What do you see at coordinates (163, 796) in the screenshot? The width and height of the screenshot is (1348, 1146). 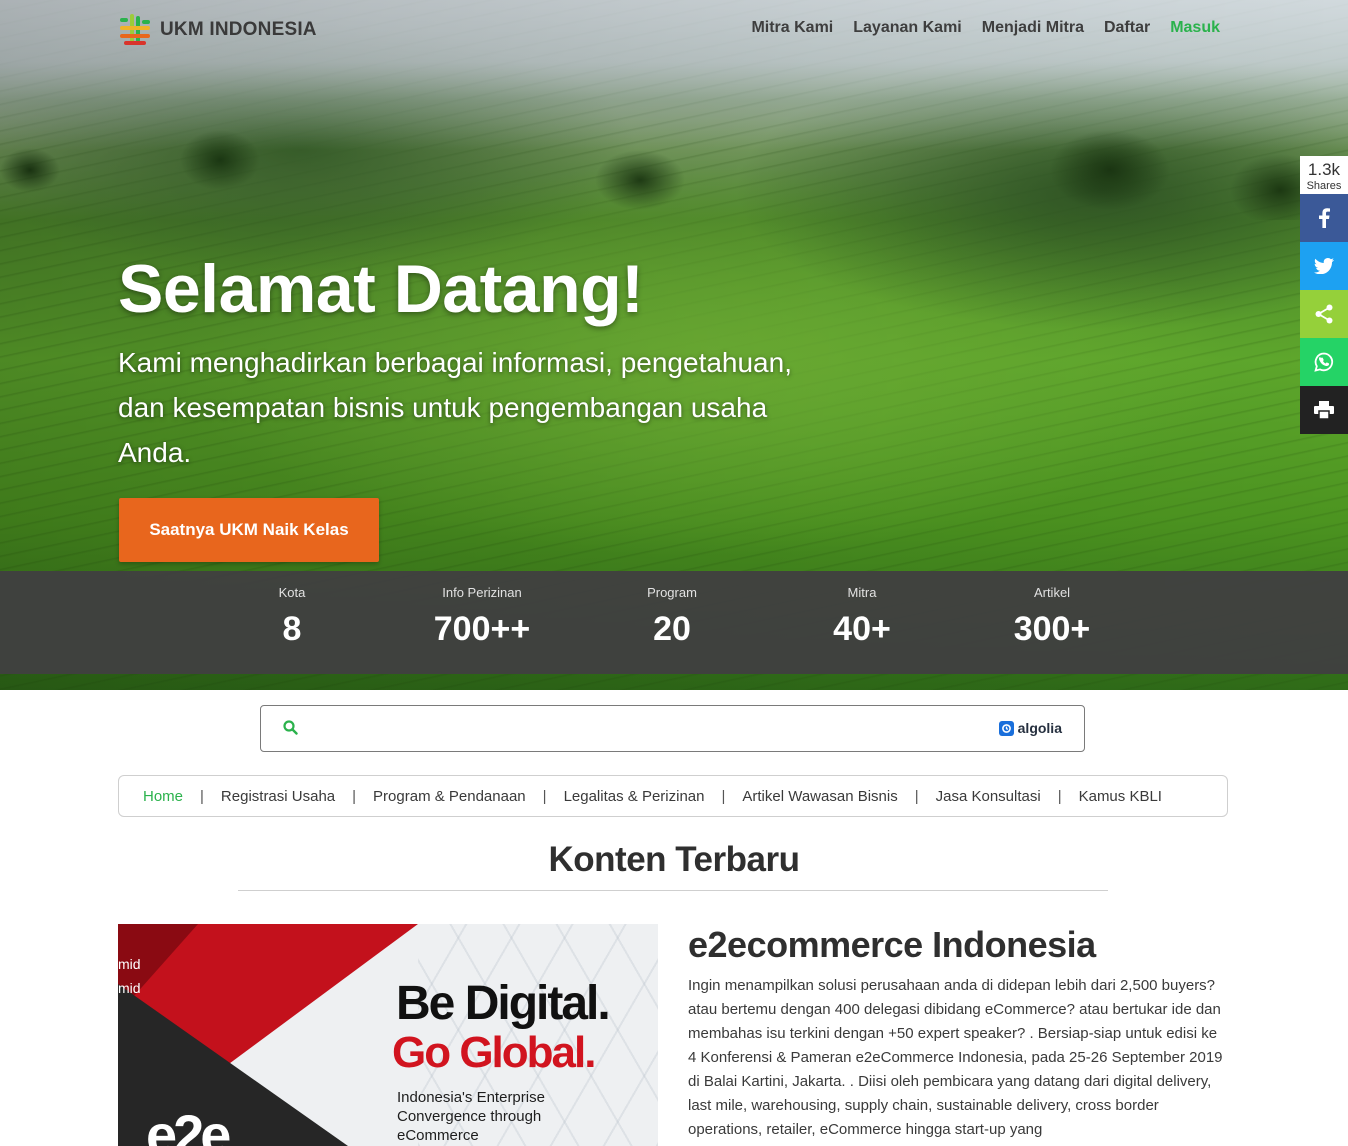 I see `subnav-home: Home` at bounding box center [163, 796].